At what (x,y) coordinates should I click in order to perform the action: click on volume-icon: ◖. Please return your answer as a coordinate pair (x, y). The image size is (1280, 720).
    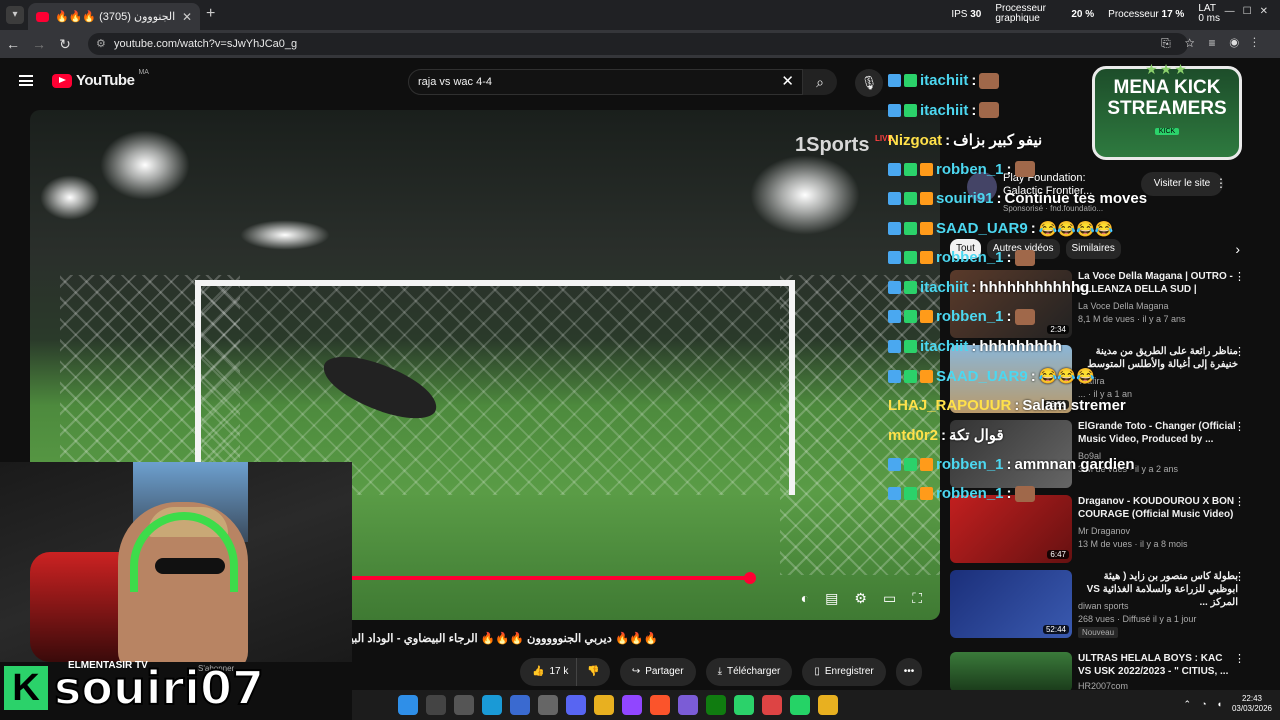
    Looking at the image, I should click on (1219, 704).